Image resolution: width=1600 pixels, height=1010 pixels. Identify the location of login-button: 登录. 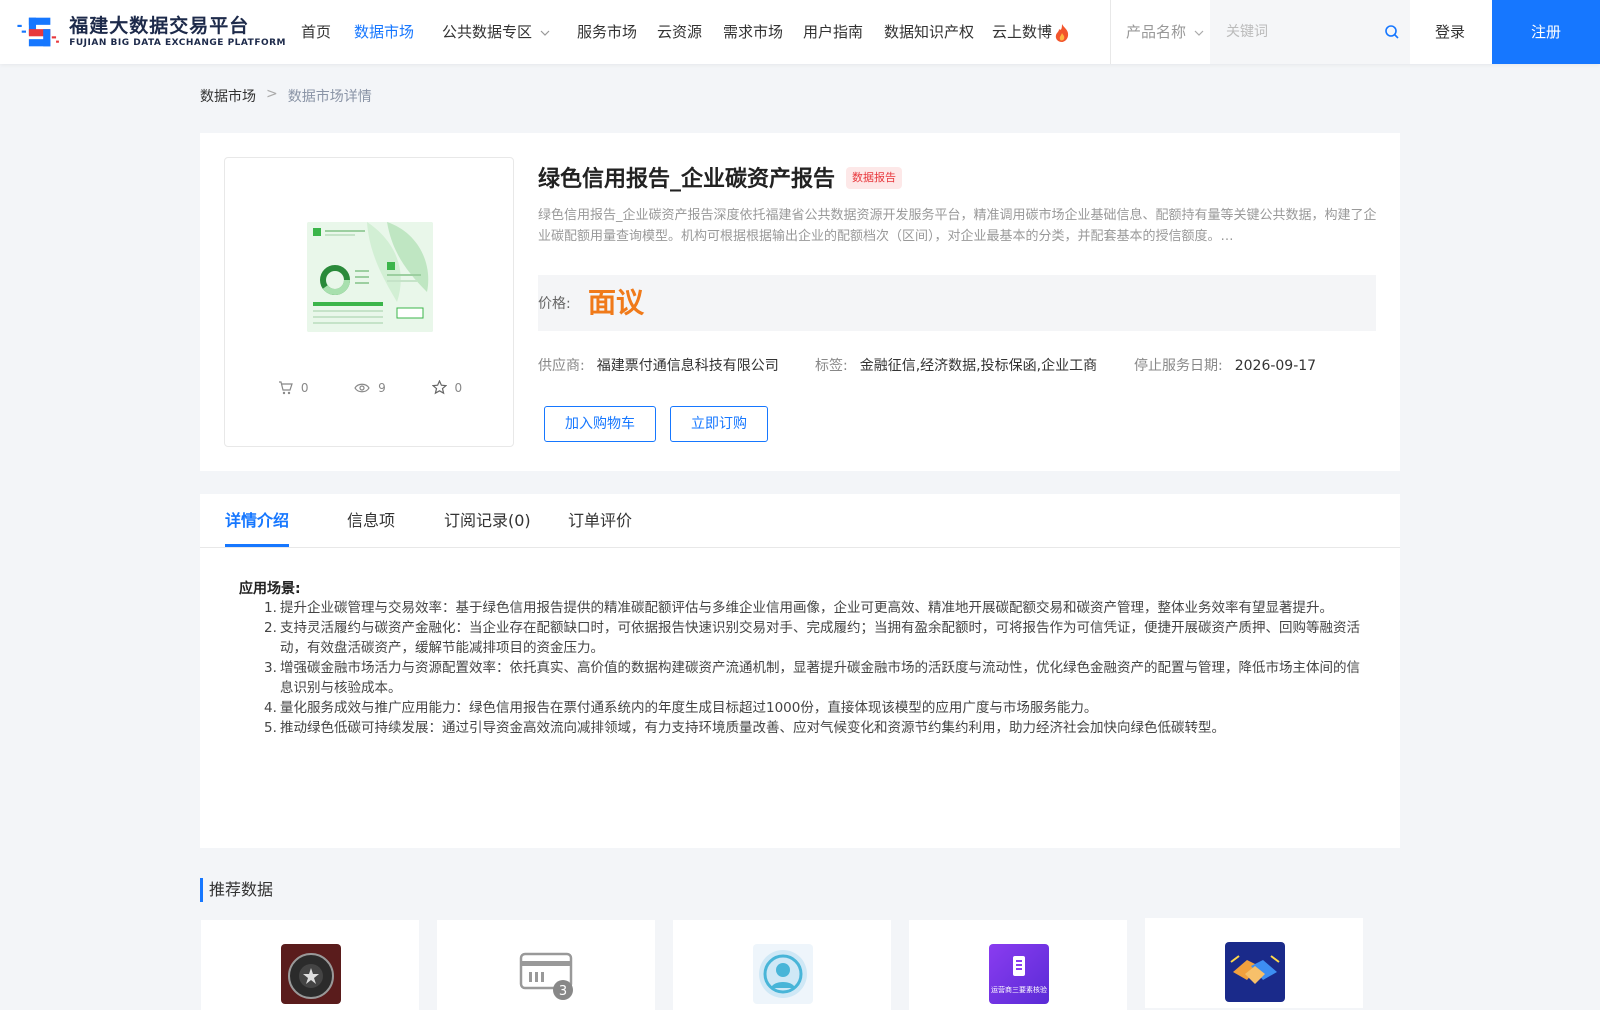
(1450, 32).